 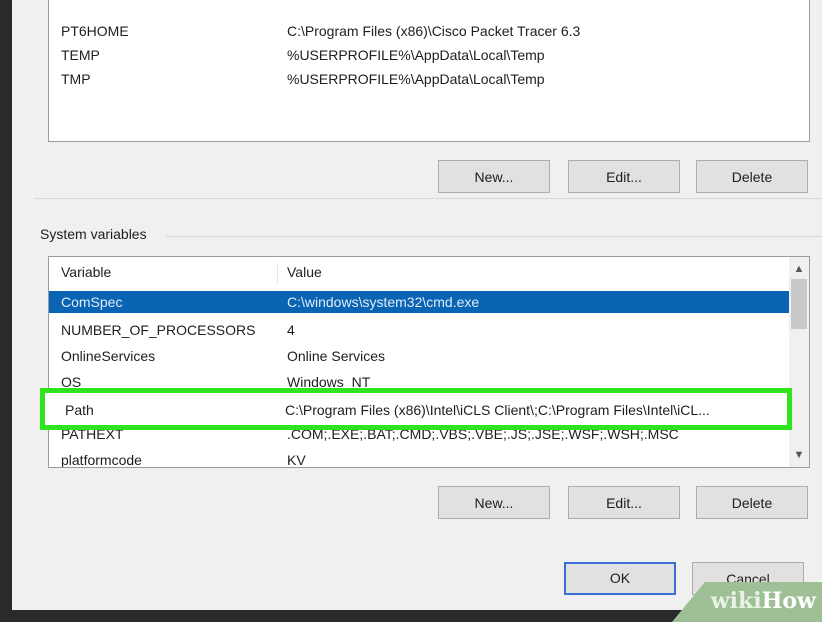 I want to click on column-header-value: Value, so click(x=304, y=272).